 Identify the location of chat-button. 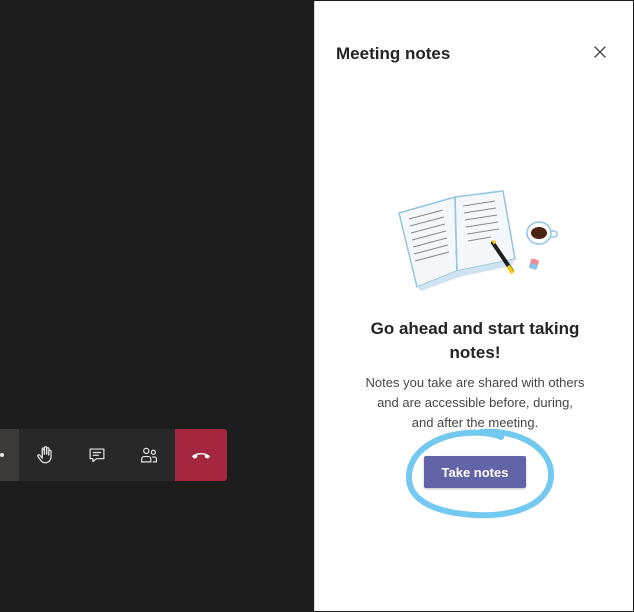
(97, 455).